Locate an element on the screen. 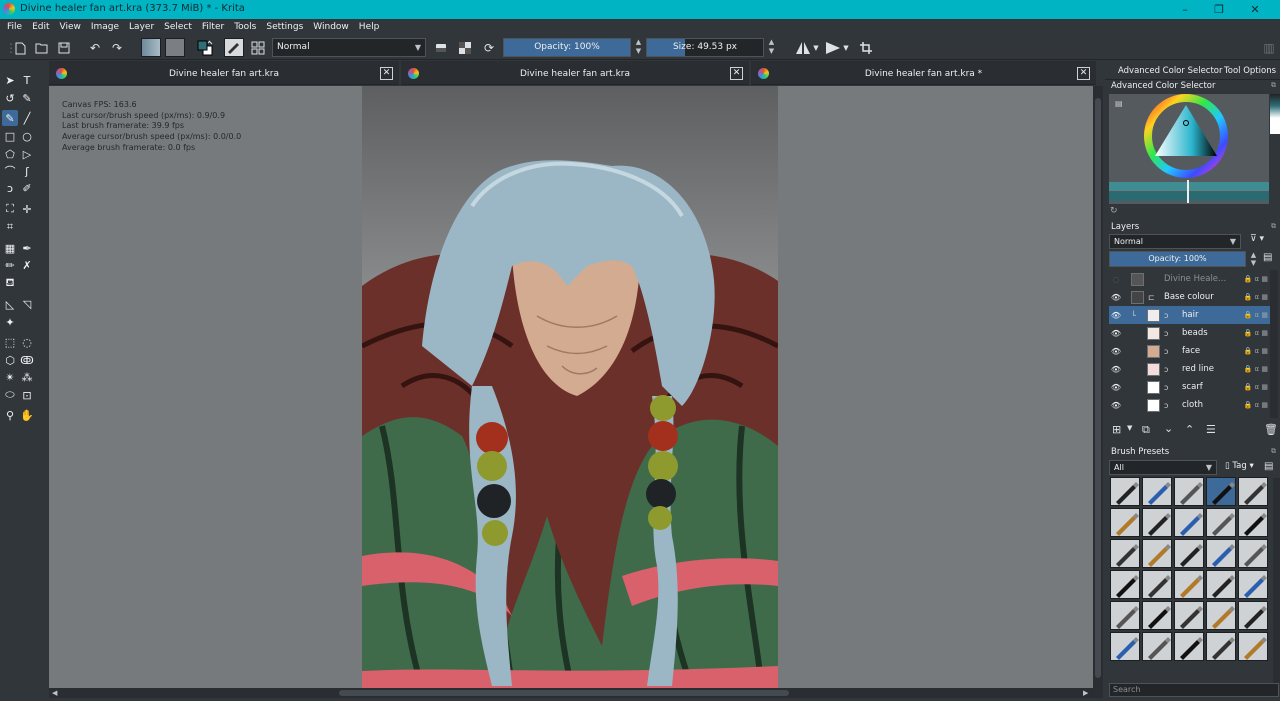 This screenshot has height=701, width=1280. freehand-brush-tool-icon: ✎ is located at coordinates (10, 118).